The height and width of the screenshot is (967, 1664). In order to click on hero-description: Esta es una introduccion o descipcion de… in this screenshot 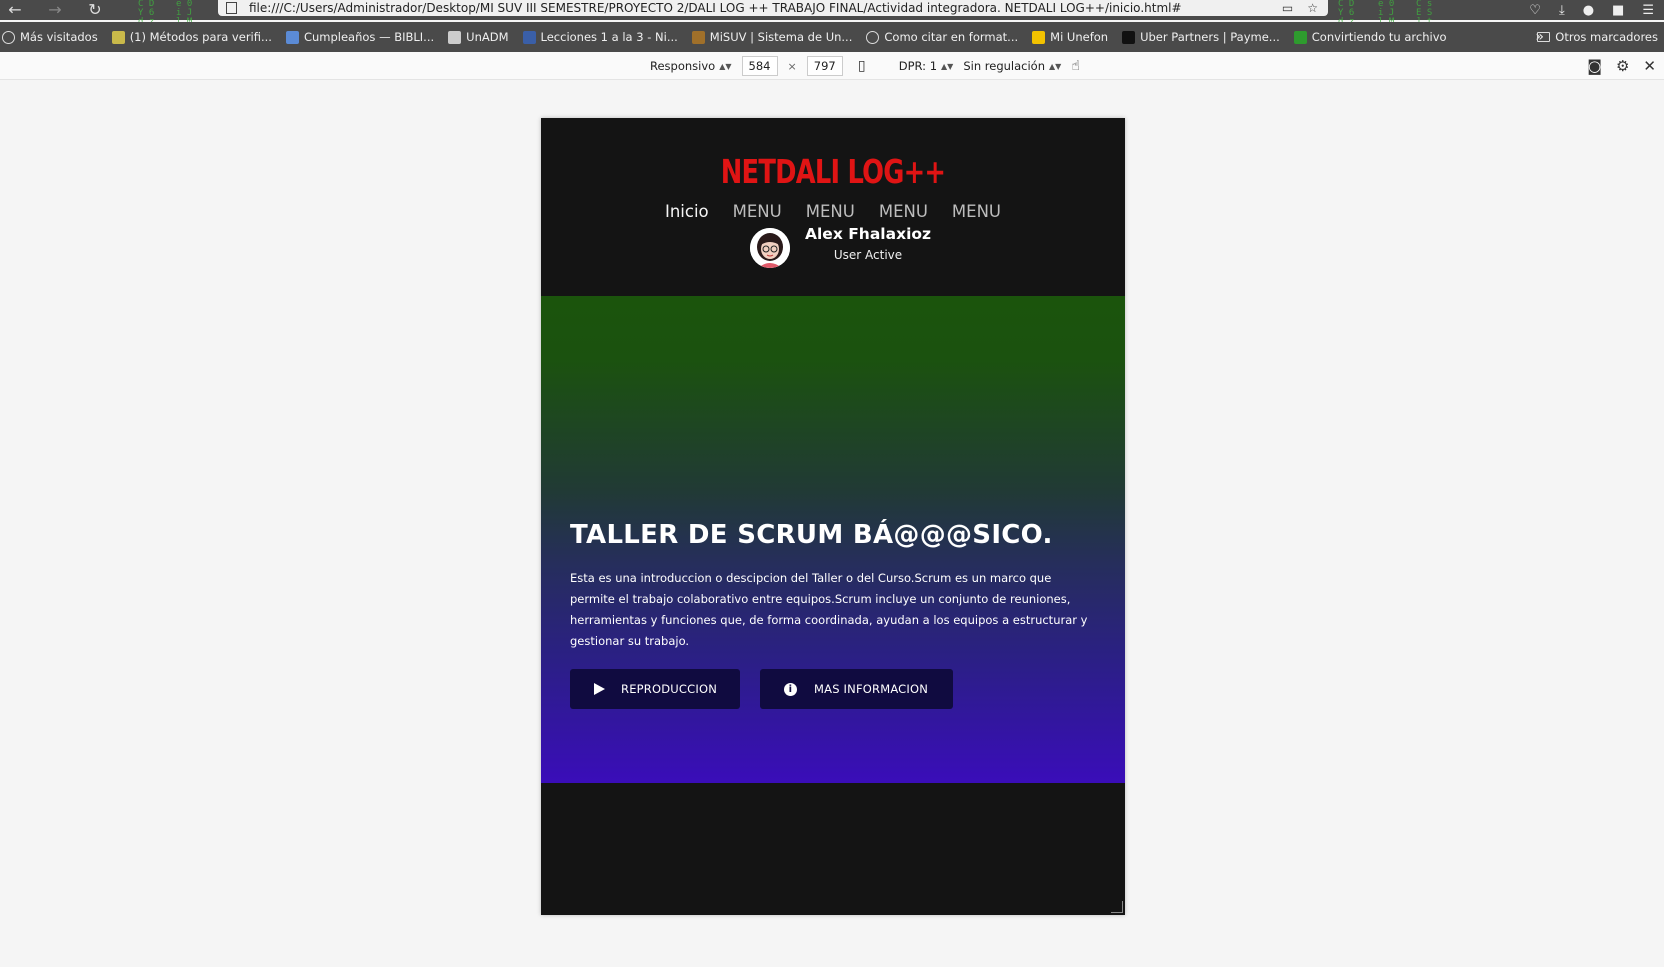, I will do `click(829, 609)`.